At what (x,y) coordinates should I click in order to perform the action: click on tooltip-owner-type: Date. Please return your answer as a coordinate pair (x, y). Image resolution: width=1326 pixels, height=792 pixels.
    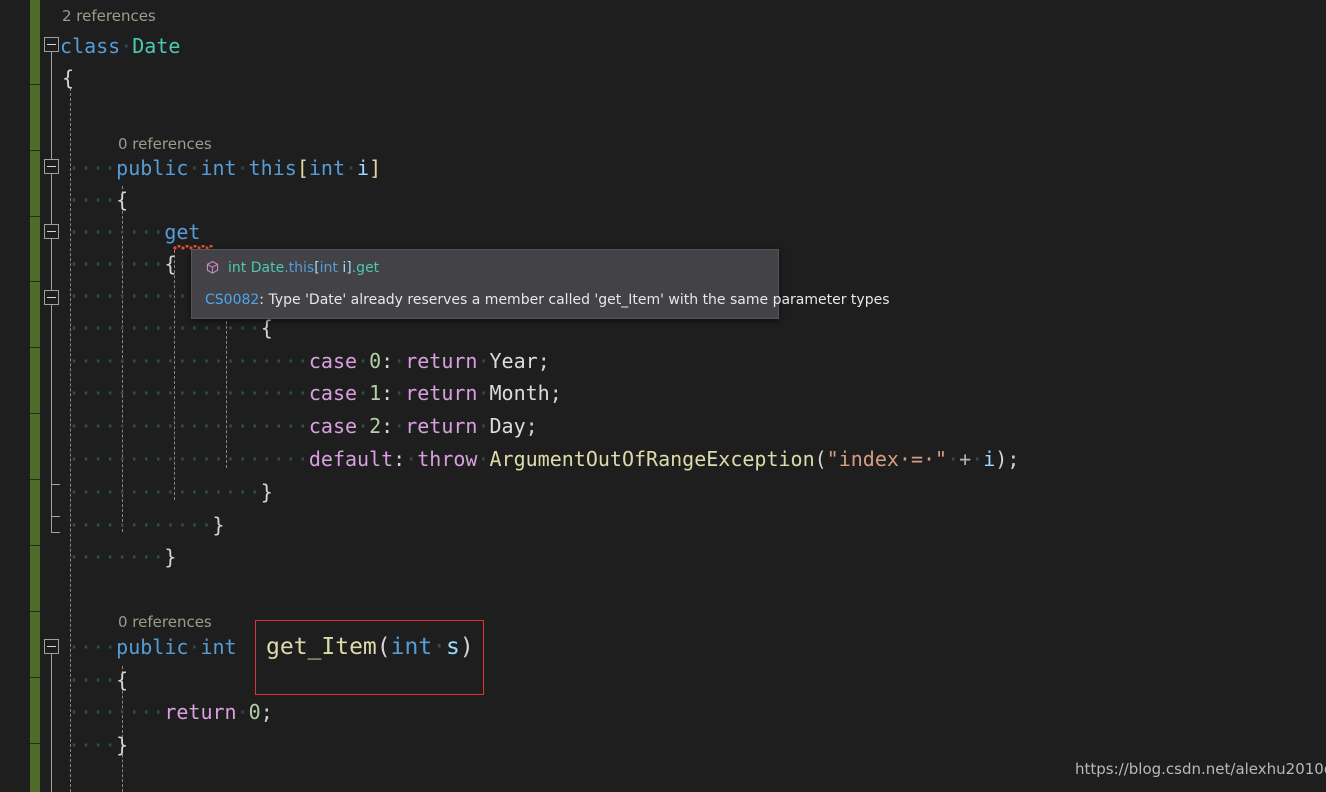
    Looking at the image, I should click on (267, 268).